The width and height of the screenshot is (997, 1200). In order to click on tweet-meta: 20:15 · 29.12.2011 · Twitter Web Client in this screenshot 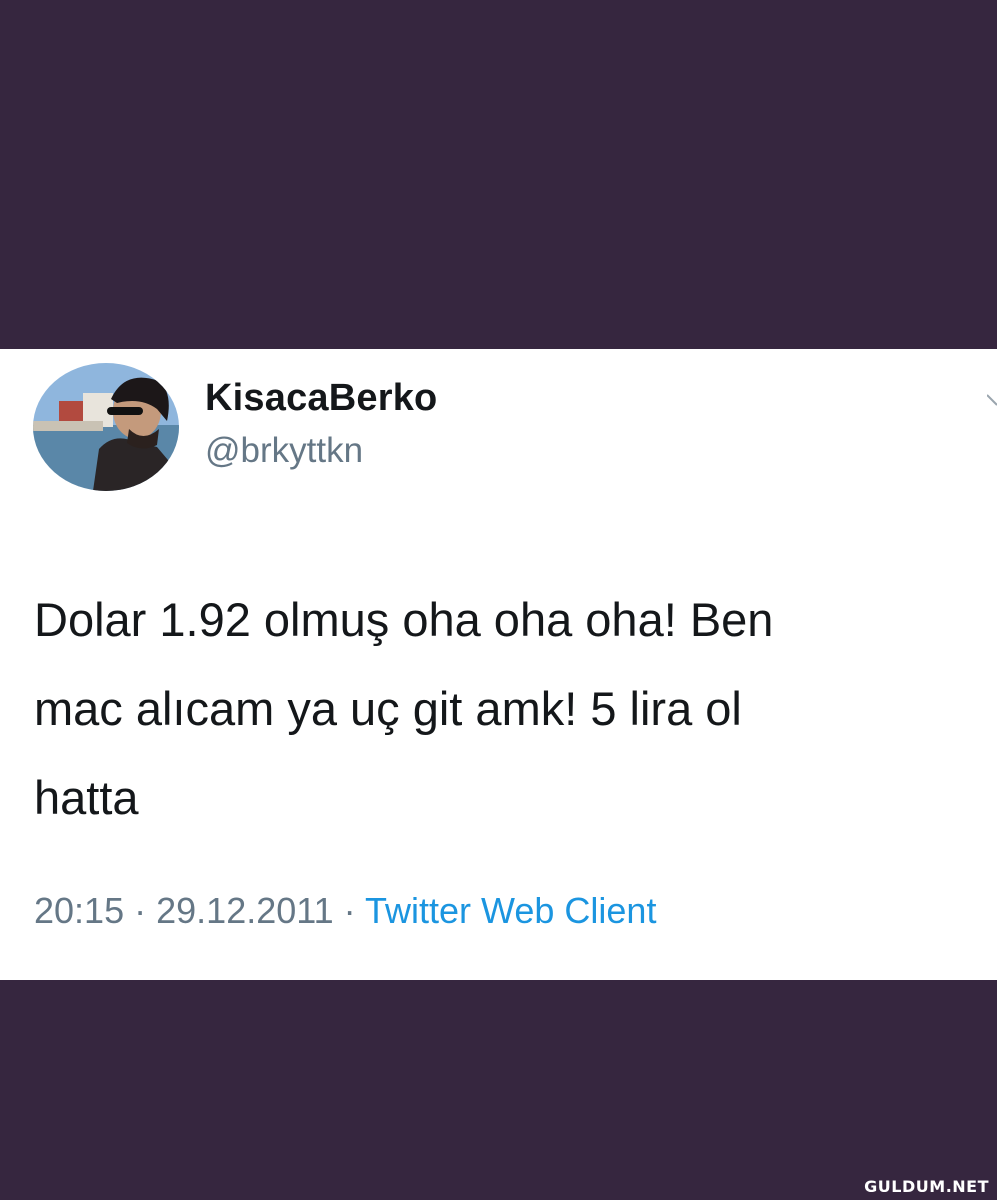, I will do `click(345, 911)`.